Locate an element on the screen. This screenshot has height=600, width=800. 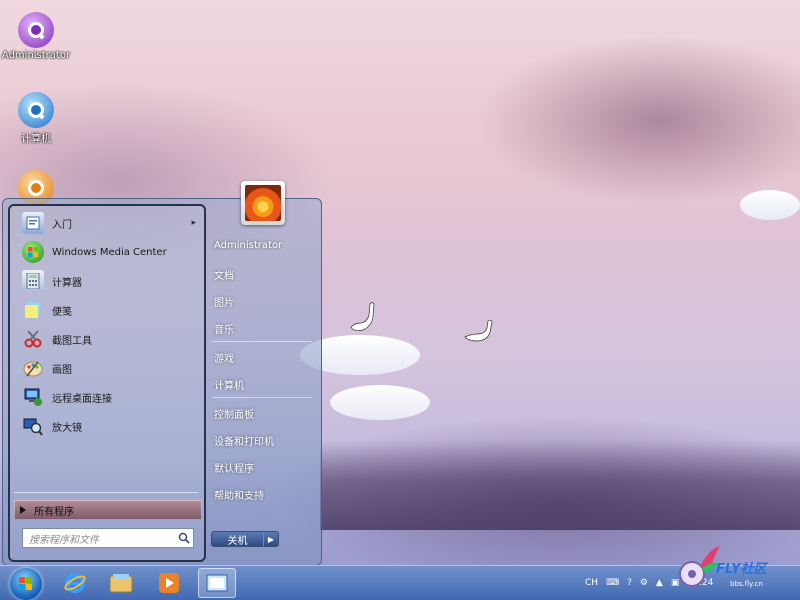
pinned-item-magnifier: 放大镜 is located at coordinates (112, 426).